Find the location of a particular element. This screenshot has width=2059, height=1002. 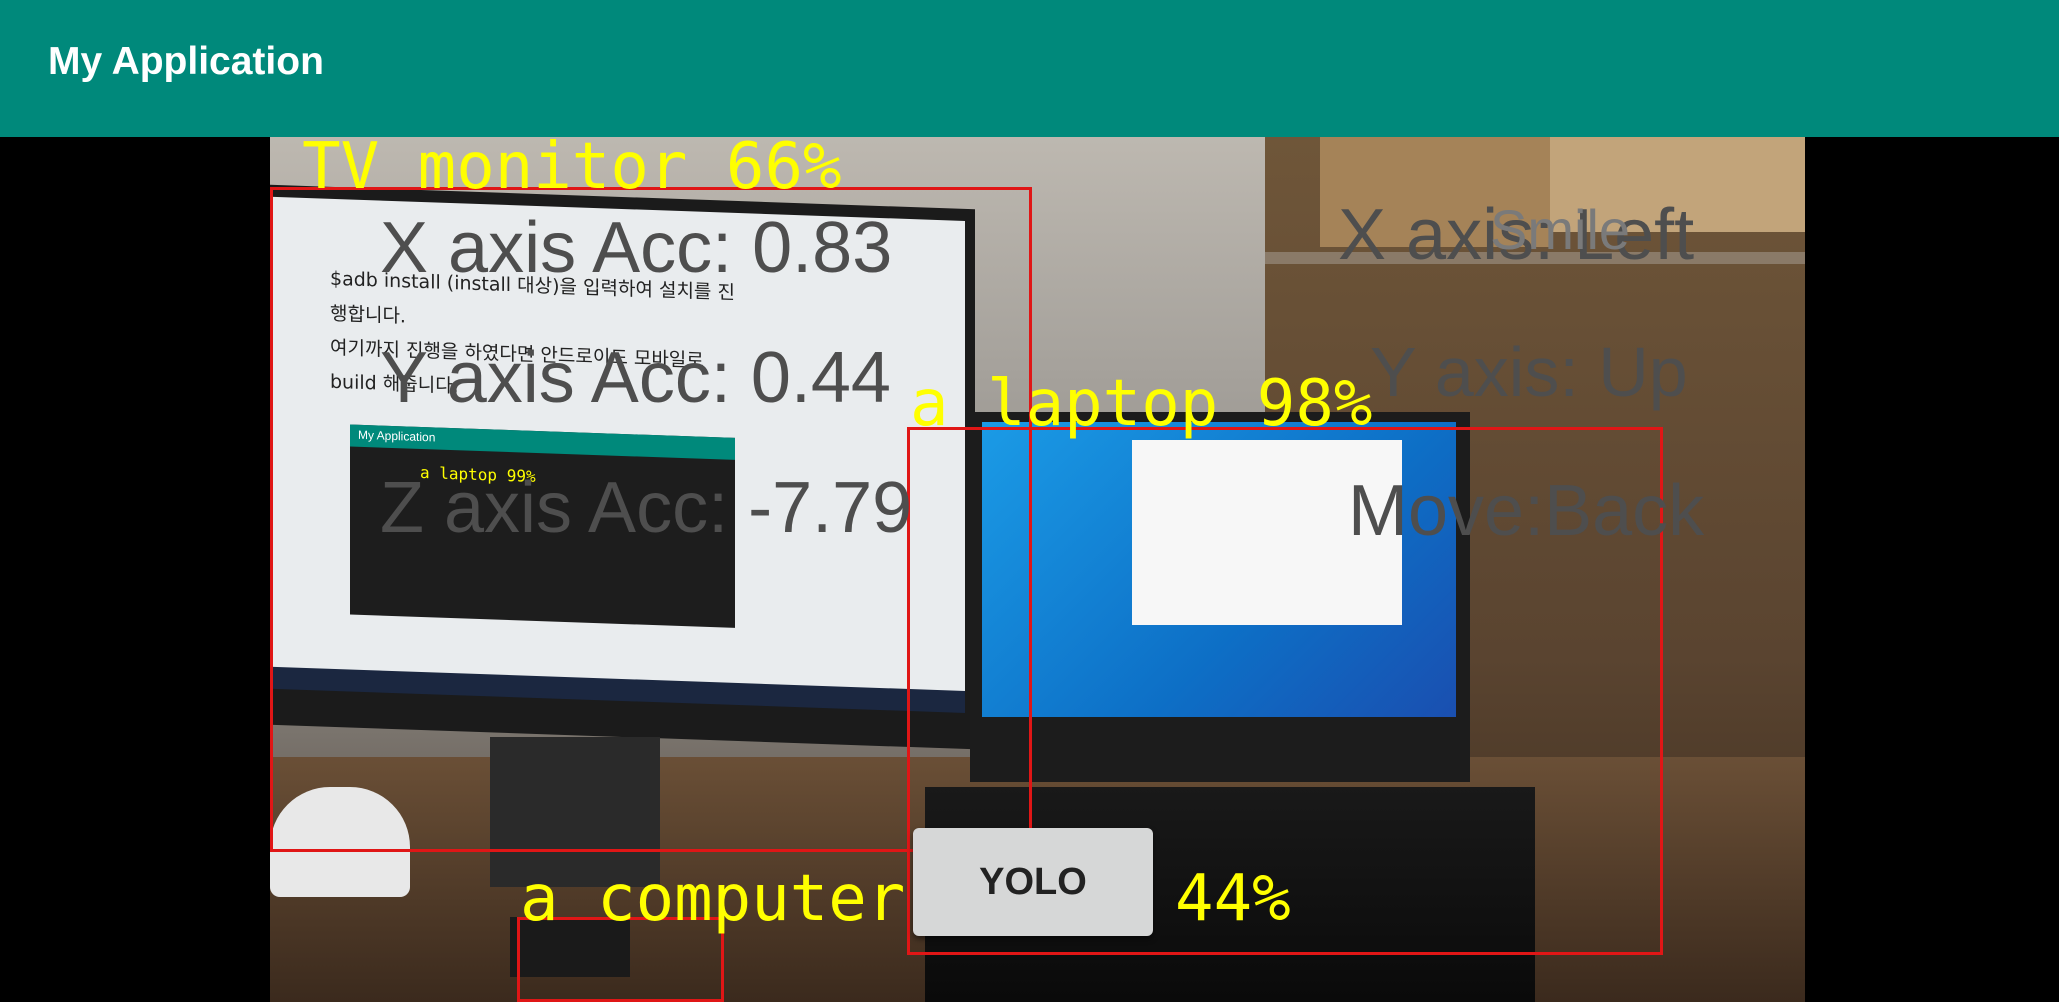

app-title: My Application is located at coordinates (186, 61).